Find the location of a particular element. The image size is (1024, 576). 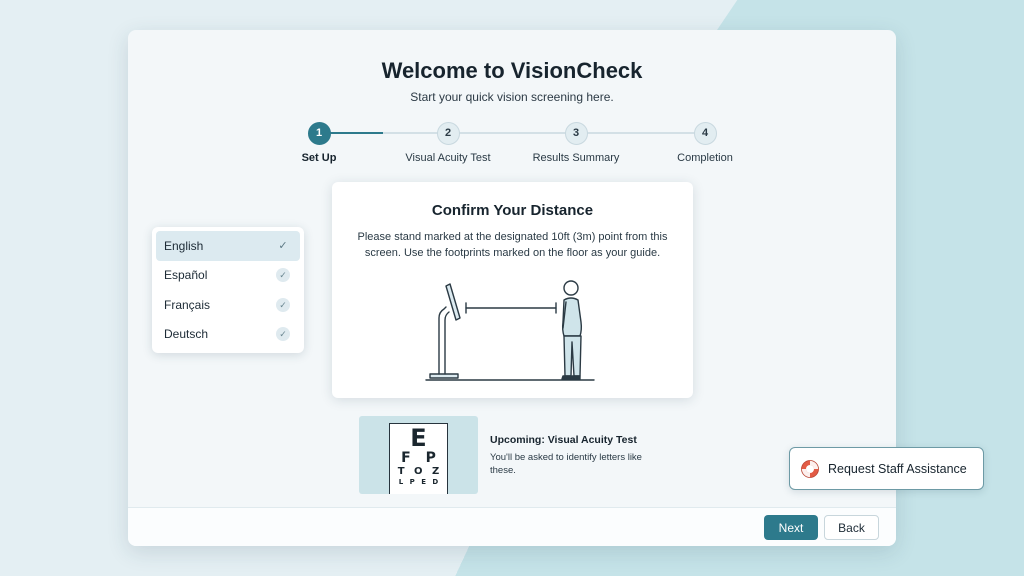

next-button: Next is located at coordinates (791, 527).